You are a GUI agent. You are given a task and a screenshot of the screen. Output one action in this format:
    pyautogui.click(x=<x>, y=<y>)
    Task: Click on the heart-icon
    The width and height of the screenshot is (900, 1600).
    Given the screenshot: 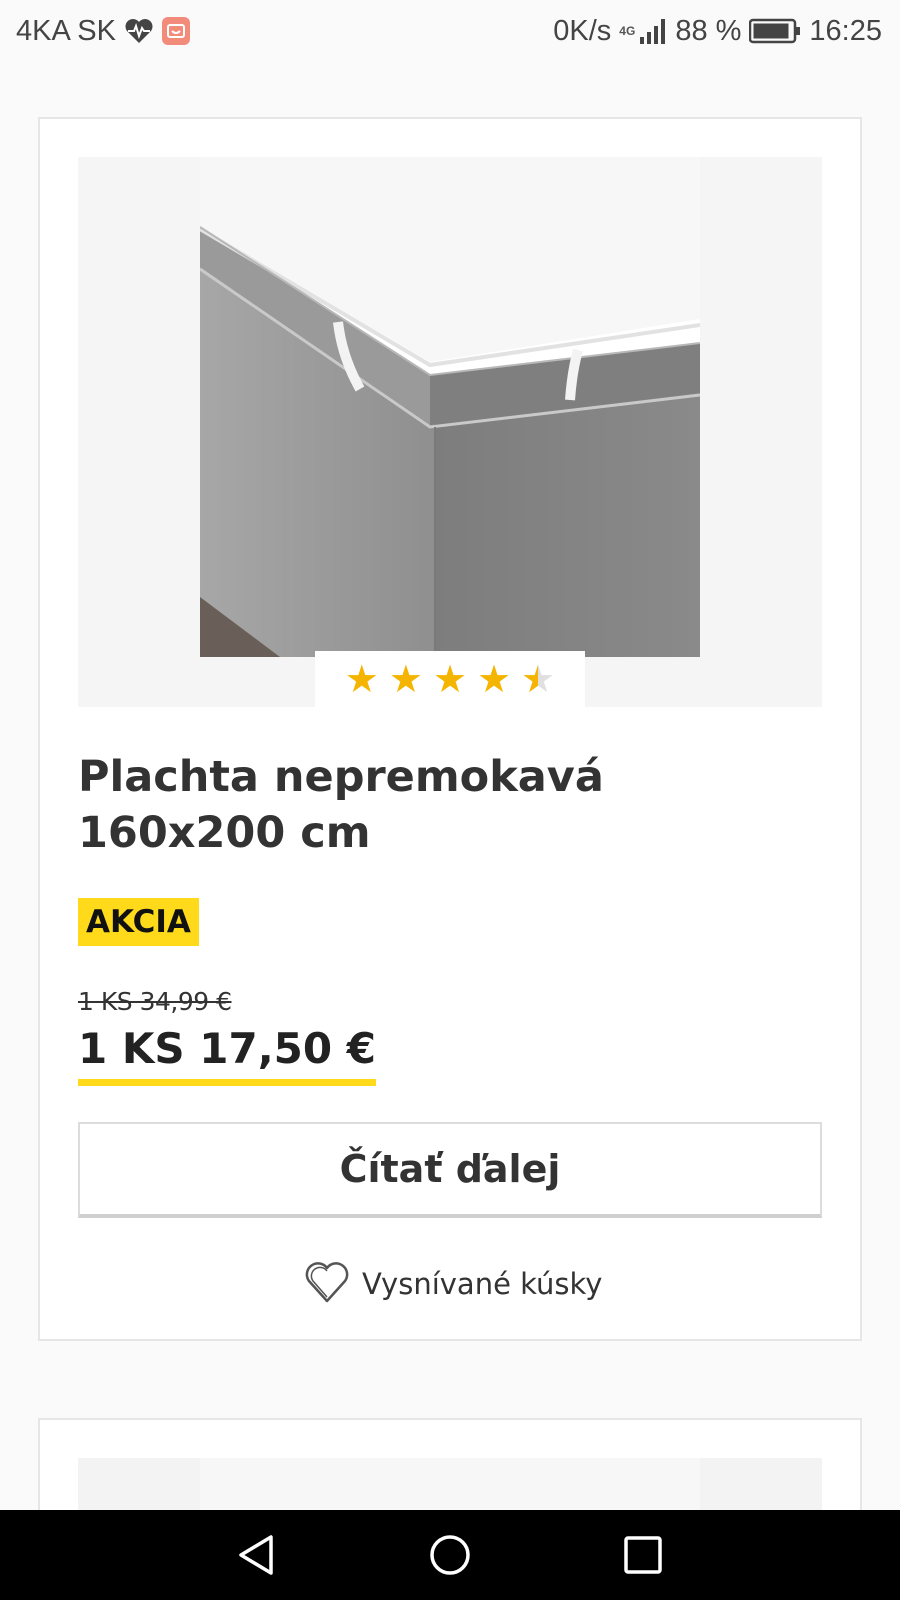 What is the action you would take?
    pyautogui.click(x=327, y=1284)
    